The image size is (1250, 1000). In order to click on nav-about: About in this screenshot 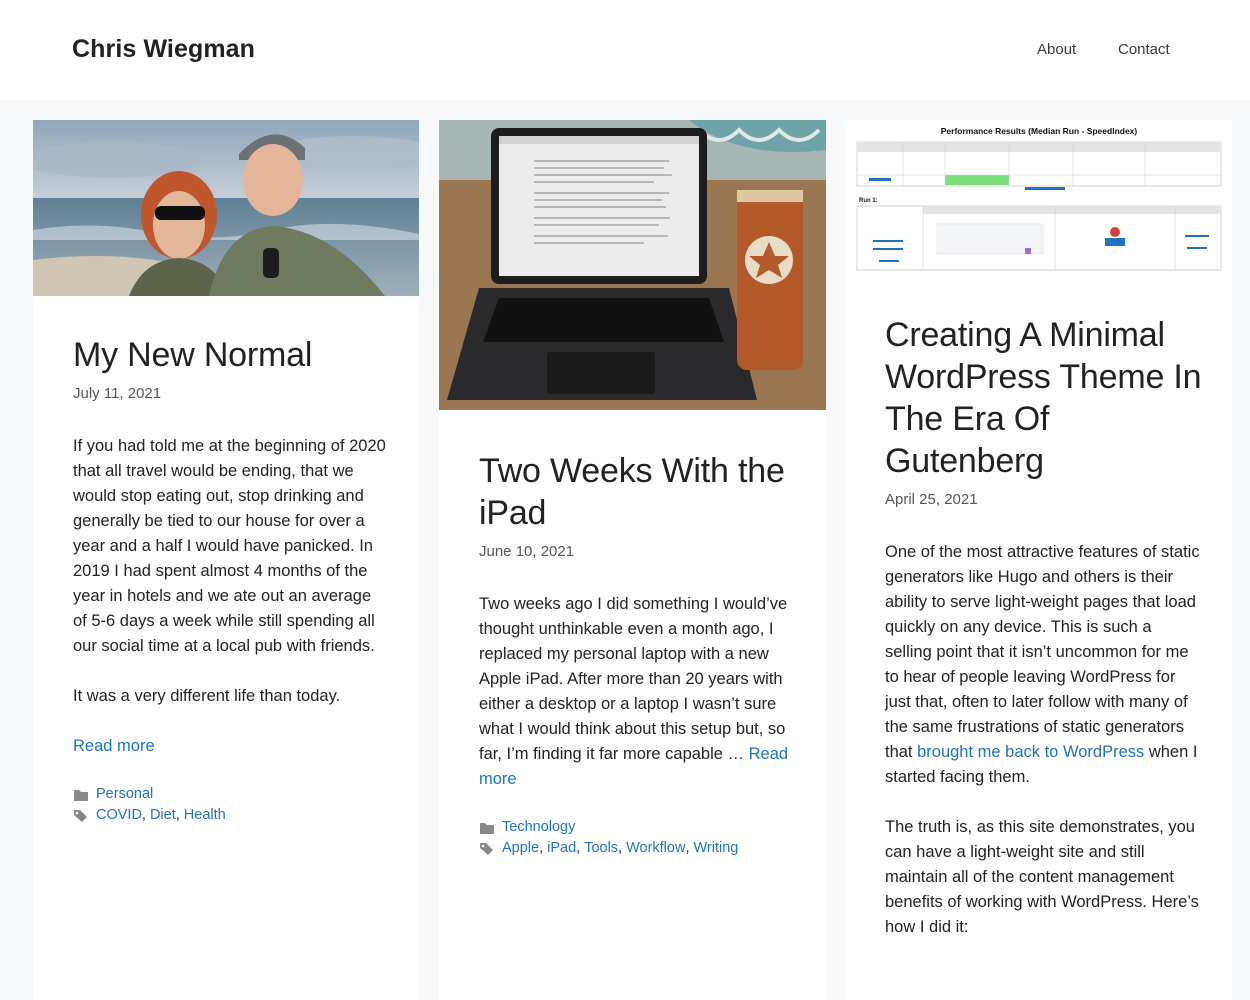, I will do `click(1056, 49)`.